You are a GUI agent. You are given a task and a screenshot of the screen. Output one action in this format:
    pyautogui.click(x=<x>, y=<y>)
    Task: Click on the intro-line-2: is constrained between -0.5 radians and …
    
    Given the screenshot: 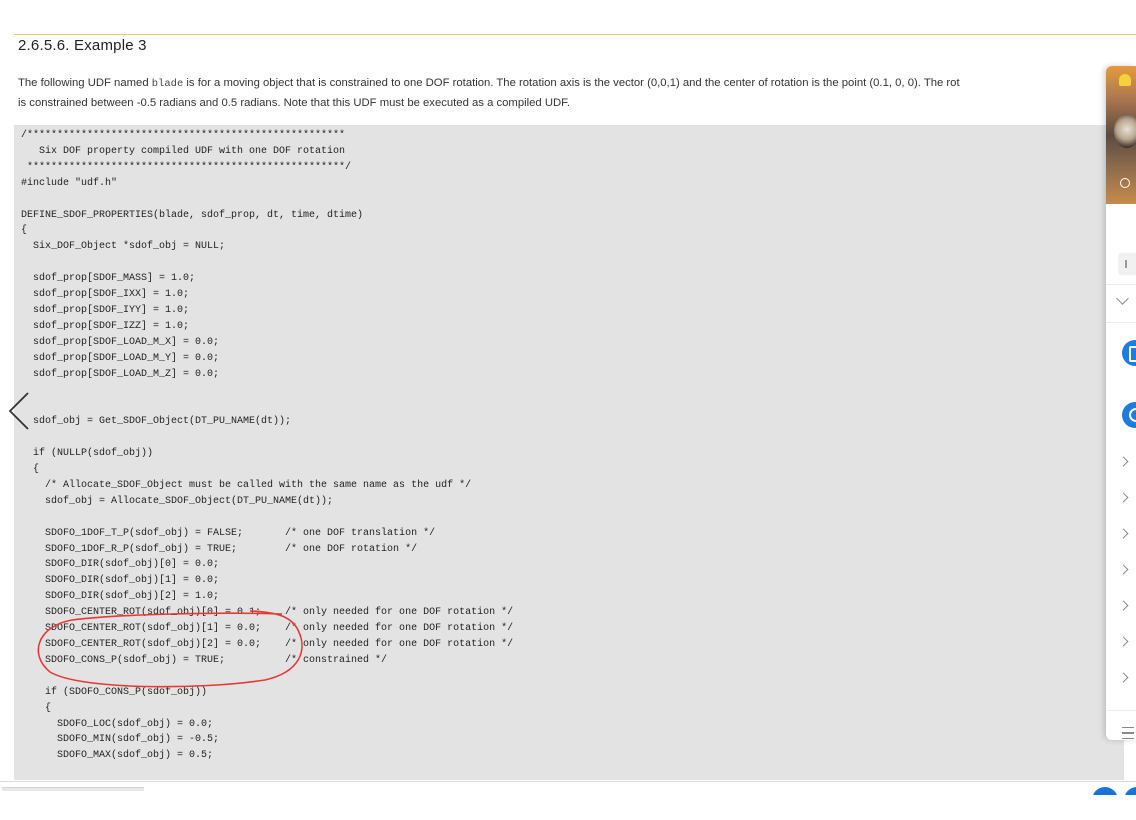 What is the action you would take?
    pyautogui.click(x=294, y=103)
    